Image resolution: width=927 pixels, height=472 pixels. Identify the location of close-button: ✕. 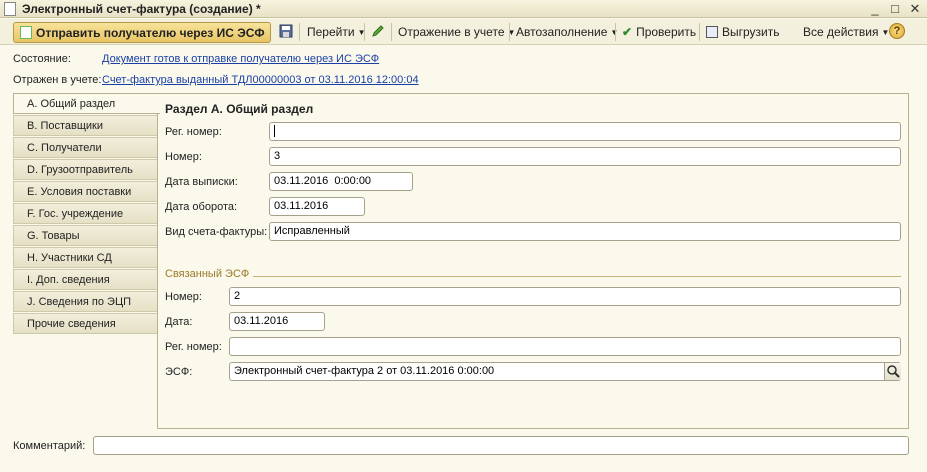
(915, 9).